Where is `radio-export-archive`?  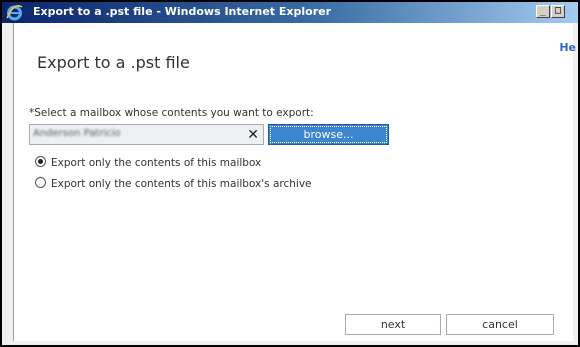
radio-export-archive is located at coordinates (40, 182).